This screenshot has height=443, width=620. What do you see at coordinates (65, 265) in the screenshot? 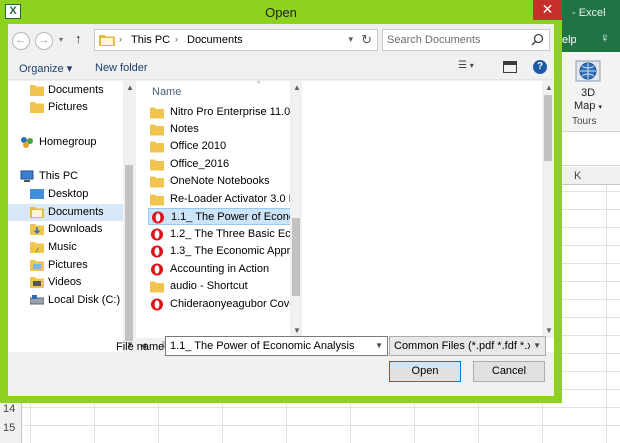
I see `nav-item-pictures-pc: Pictures` at bounding box center [65, 265].